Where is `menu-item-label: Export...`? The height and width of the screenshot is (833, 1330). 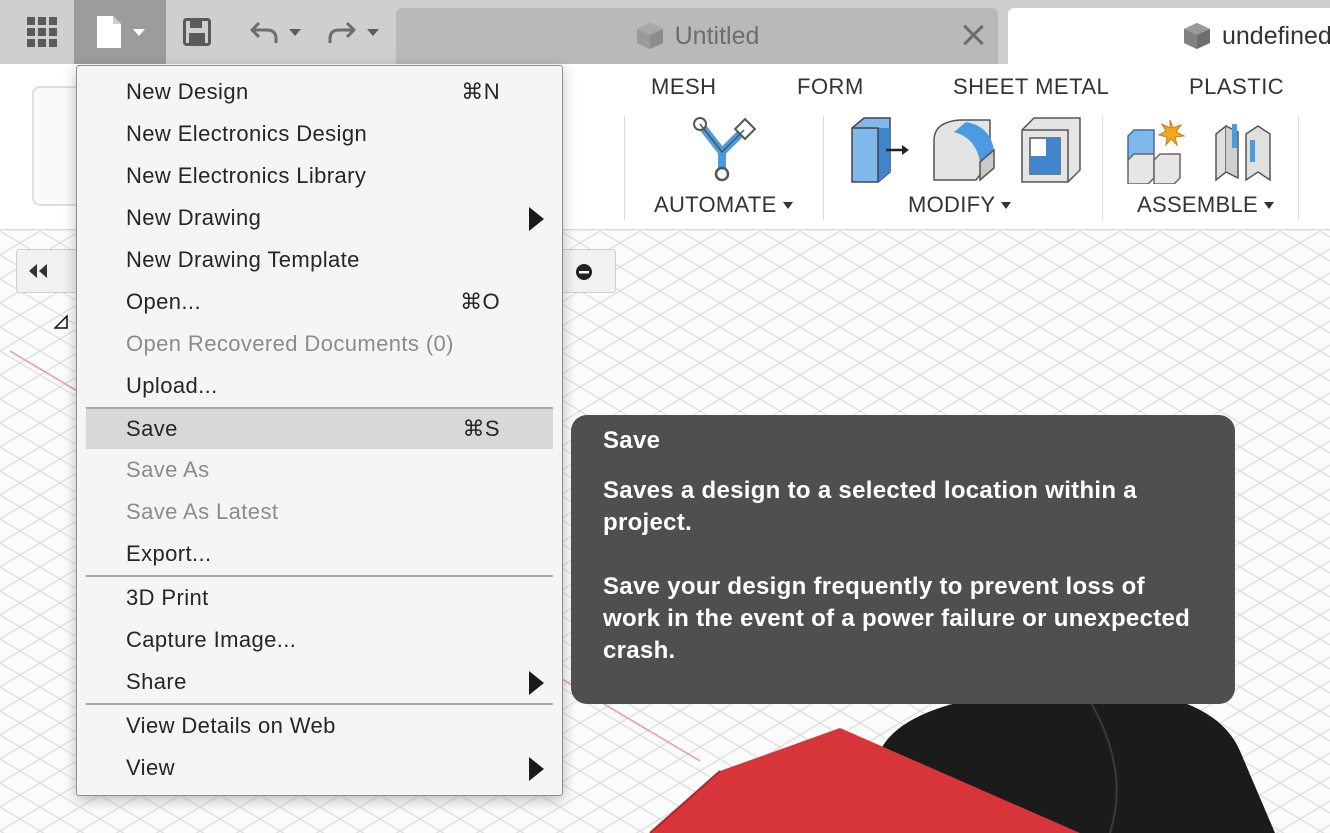
menu-item-label: Export... is located at coordinates (169, 553).